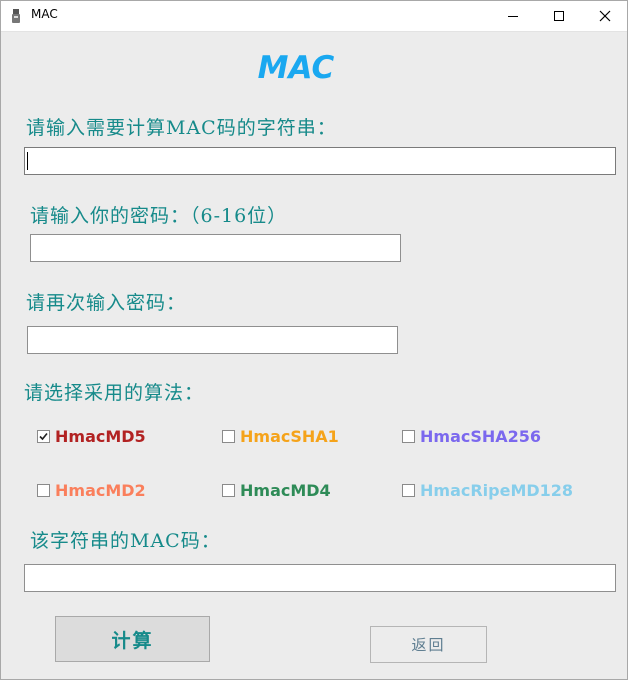 The width and height of the screenshot is (628, 680). What do you see at coordinates (497, 490) in the screenshot?
I see `hmacripemd128-label: HmacRipeMD128` at bounding box center [497, 490].